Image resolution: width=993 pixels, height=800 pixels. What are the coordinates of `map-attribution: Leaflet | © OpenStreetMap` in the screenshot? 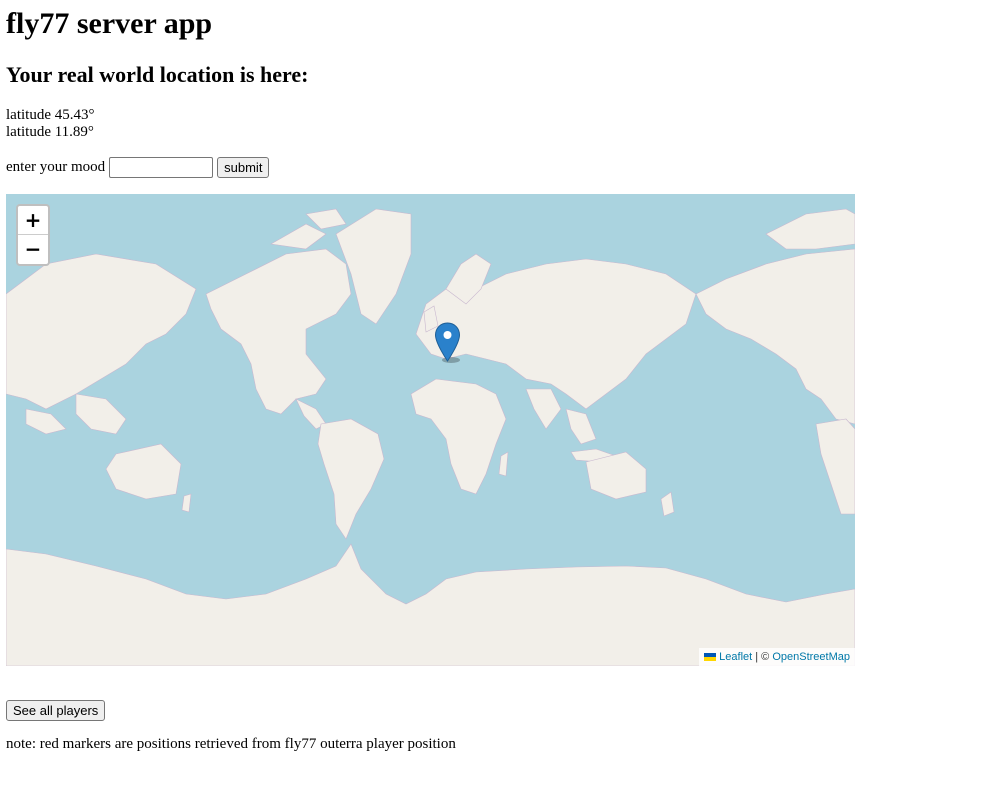 It's located at (777, 657).